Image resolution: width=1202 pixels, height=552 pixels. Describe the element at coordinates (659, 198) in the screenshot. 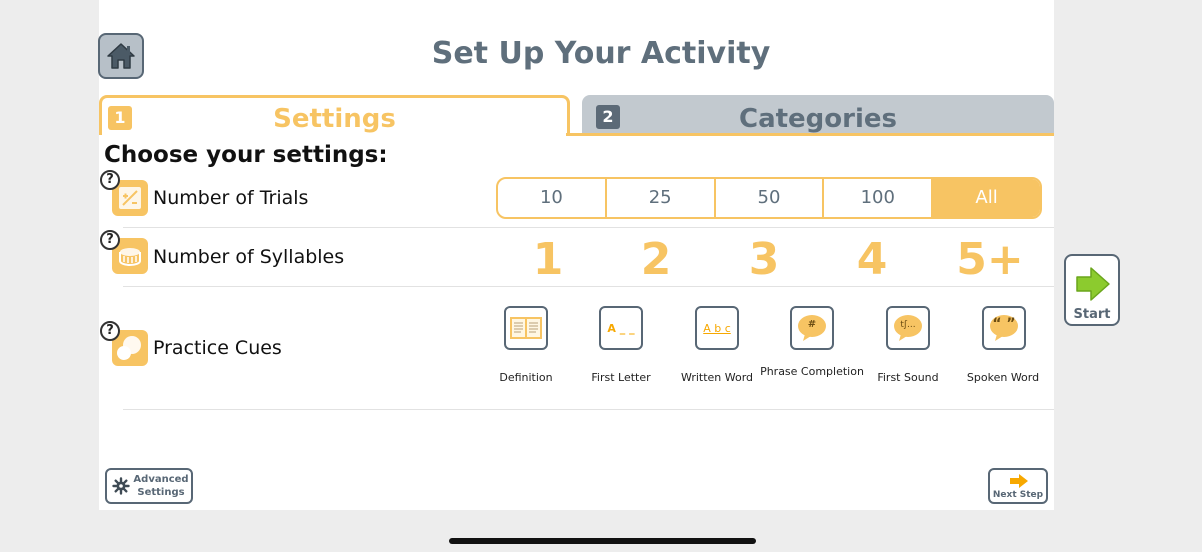

I see `trials-option-25: 25` at that location.